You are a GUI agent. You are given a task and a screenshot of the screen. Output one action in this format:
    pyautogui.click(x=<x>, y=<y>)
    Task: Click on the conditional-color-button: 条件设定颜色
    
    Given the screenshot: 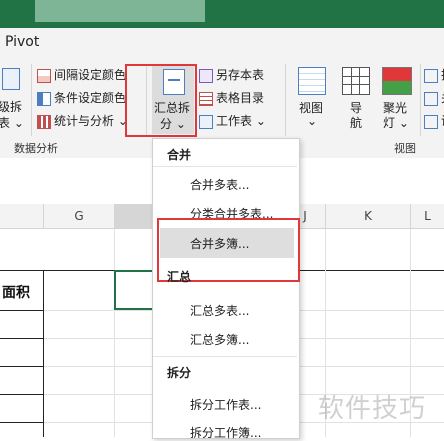 What is the action you would take?
    pyautogui.click(x=81, y=97)
    